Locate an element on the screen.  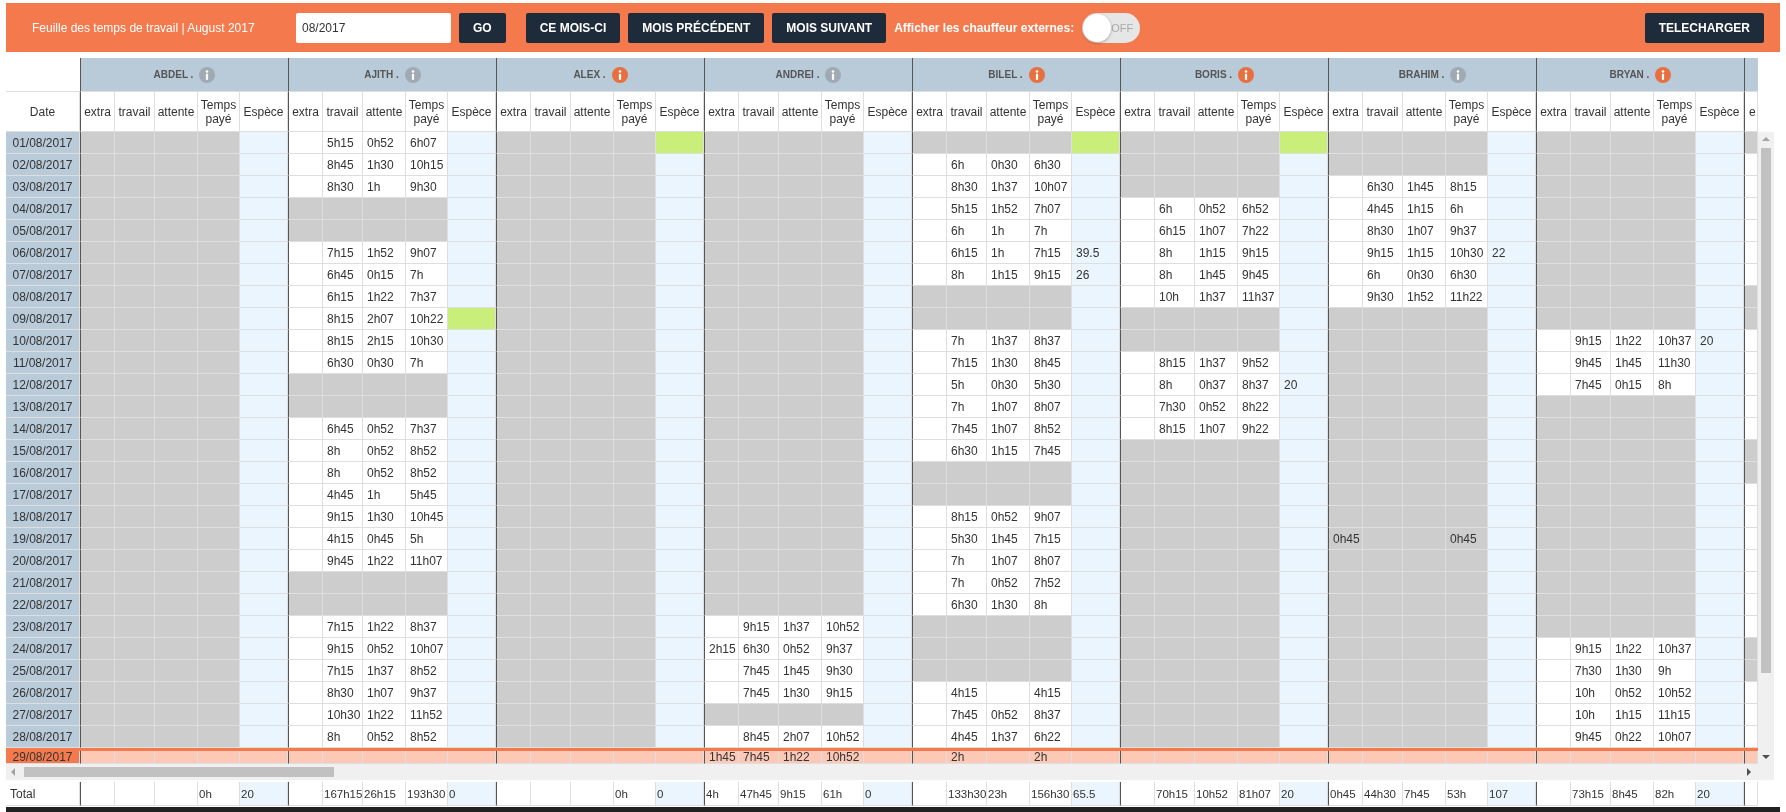
table-cell: 6h is located at coordinates (1175, 209).